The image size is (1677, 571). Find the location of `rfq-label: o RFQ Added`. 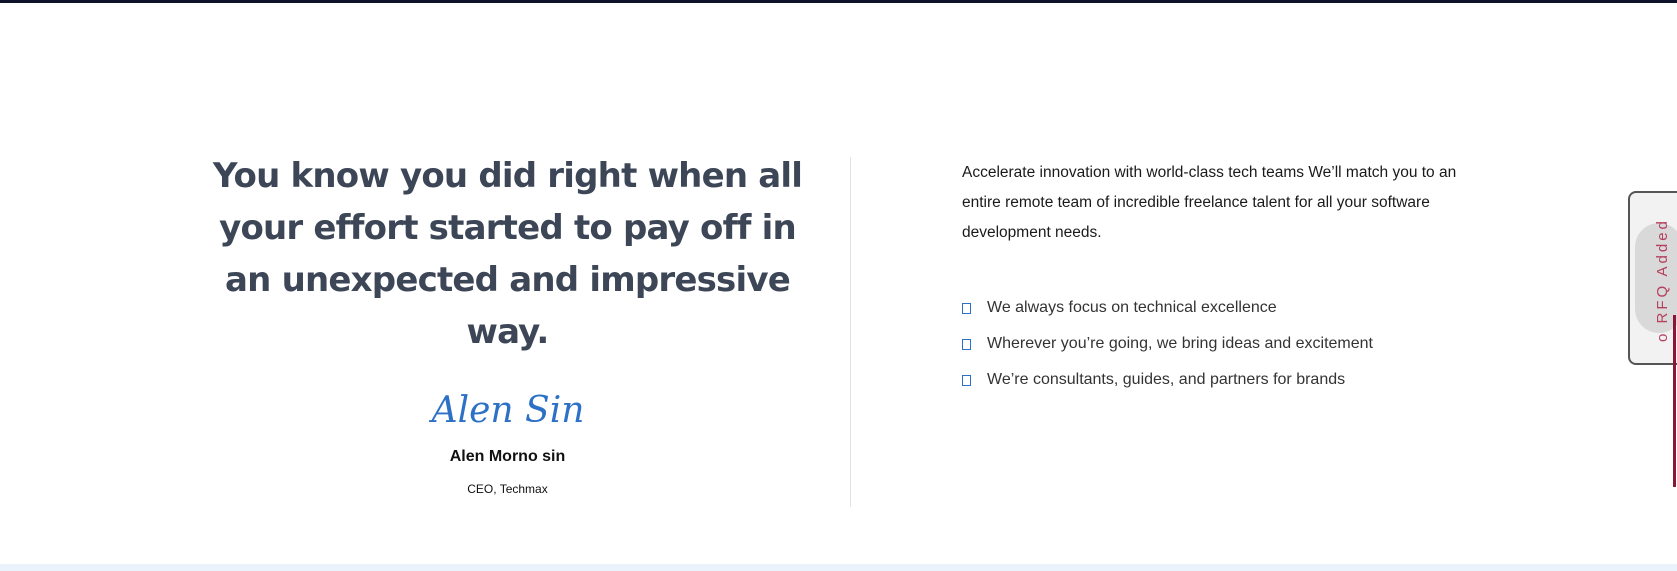

rfq-label: o RFQ Added is located at coordinates (1662, 280).